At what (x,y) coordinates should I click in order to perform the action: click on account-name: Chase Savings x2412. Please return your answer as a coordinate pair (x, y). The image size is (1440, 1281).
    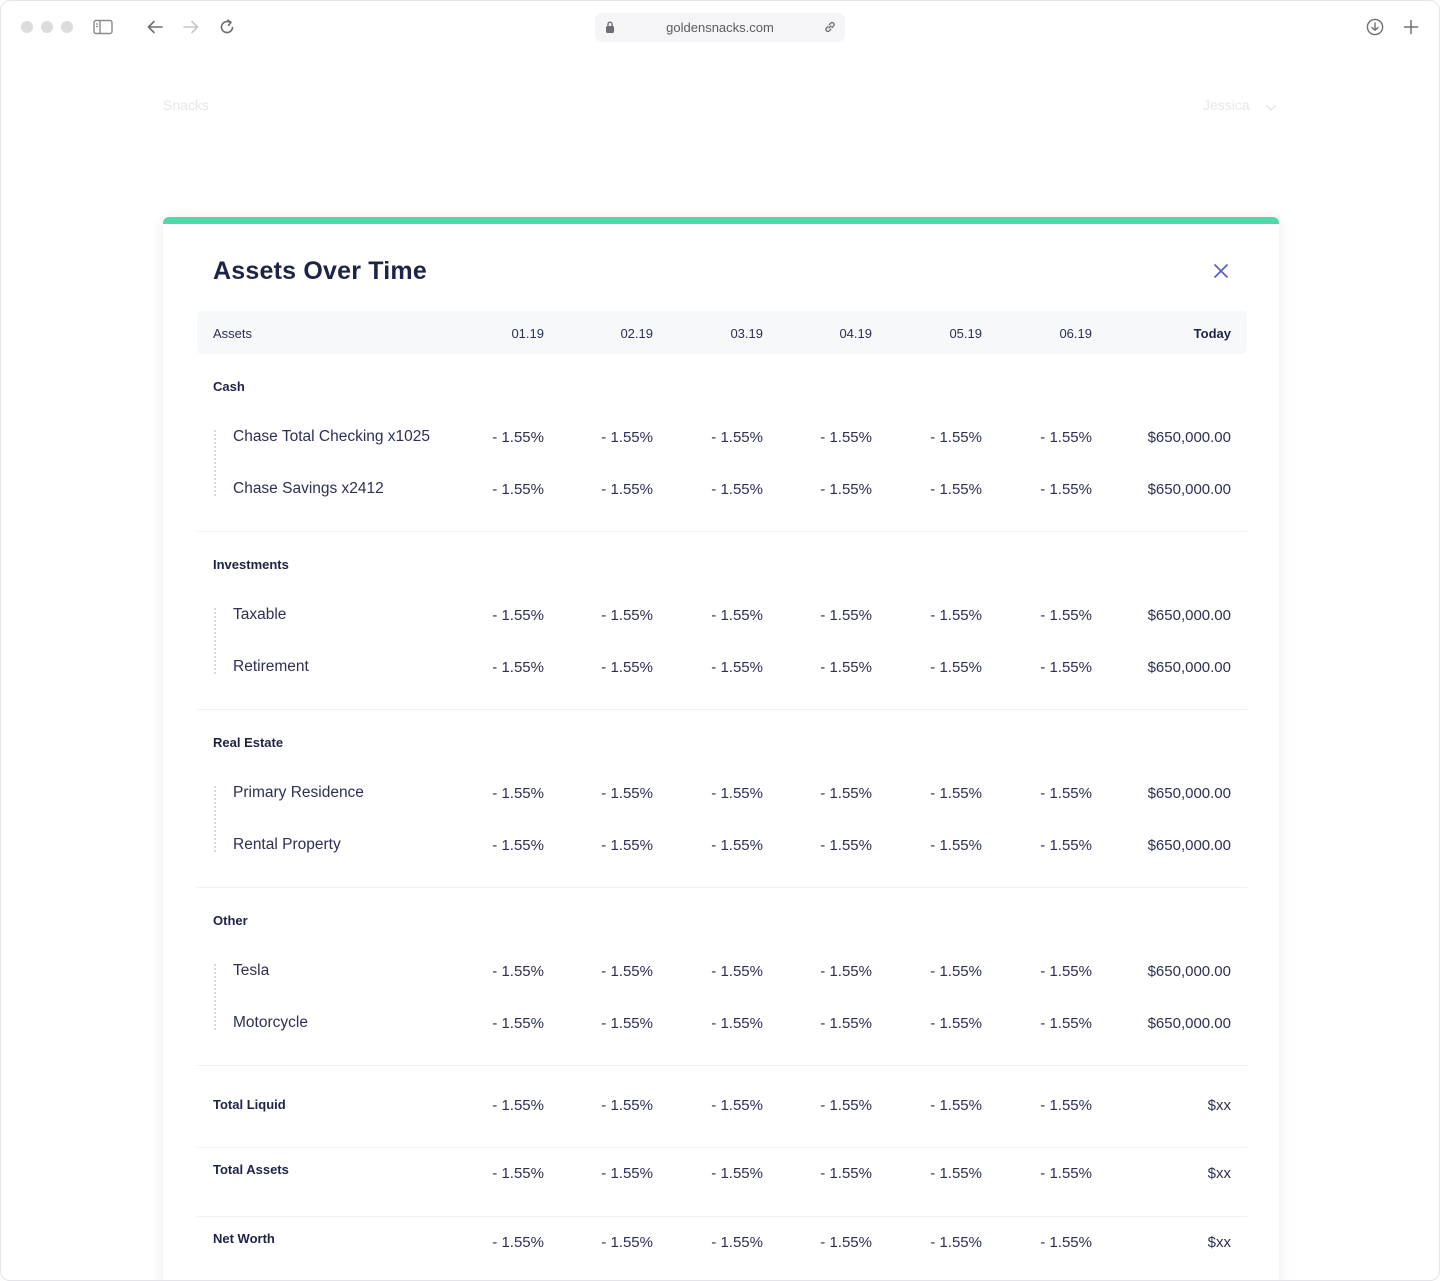
    Looking at the image, I should click on (308, 488).